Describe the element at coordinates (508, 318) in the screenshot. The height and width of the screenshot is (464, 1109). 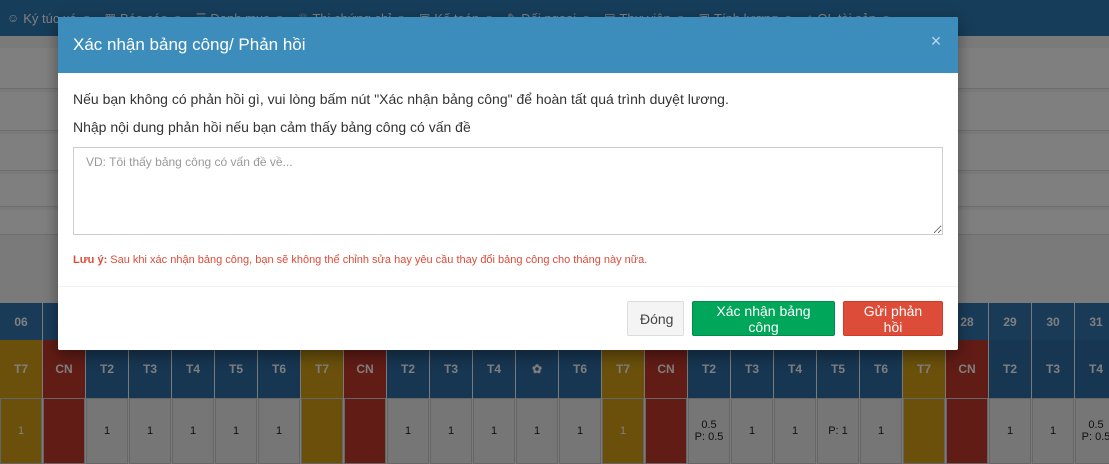
I see `modal-footer: Đóng Xác nhận bảng công Gửi phản hồi` at that location.